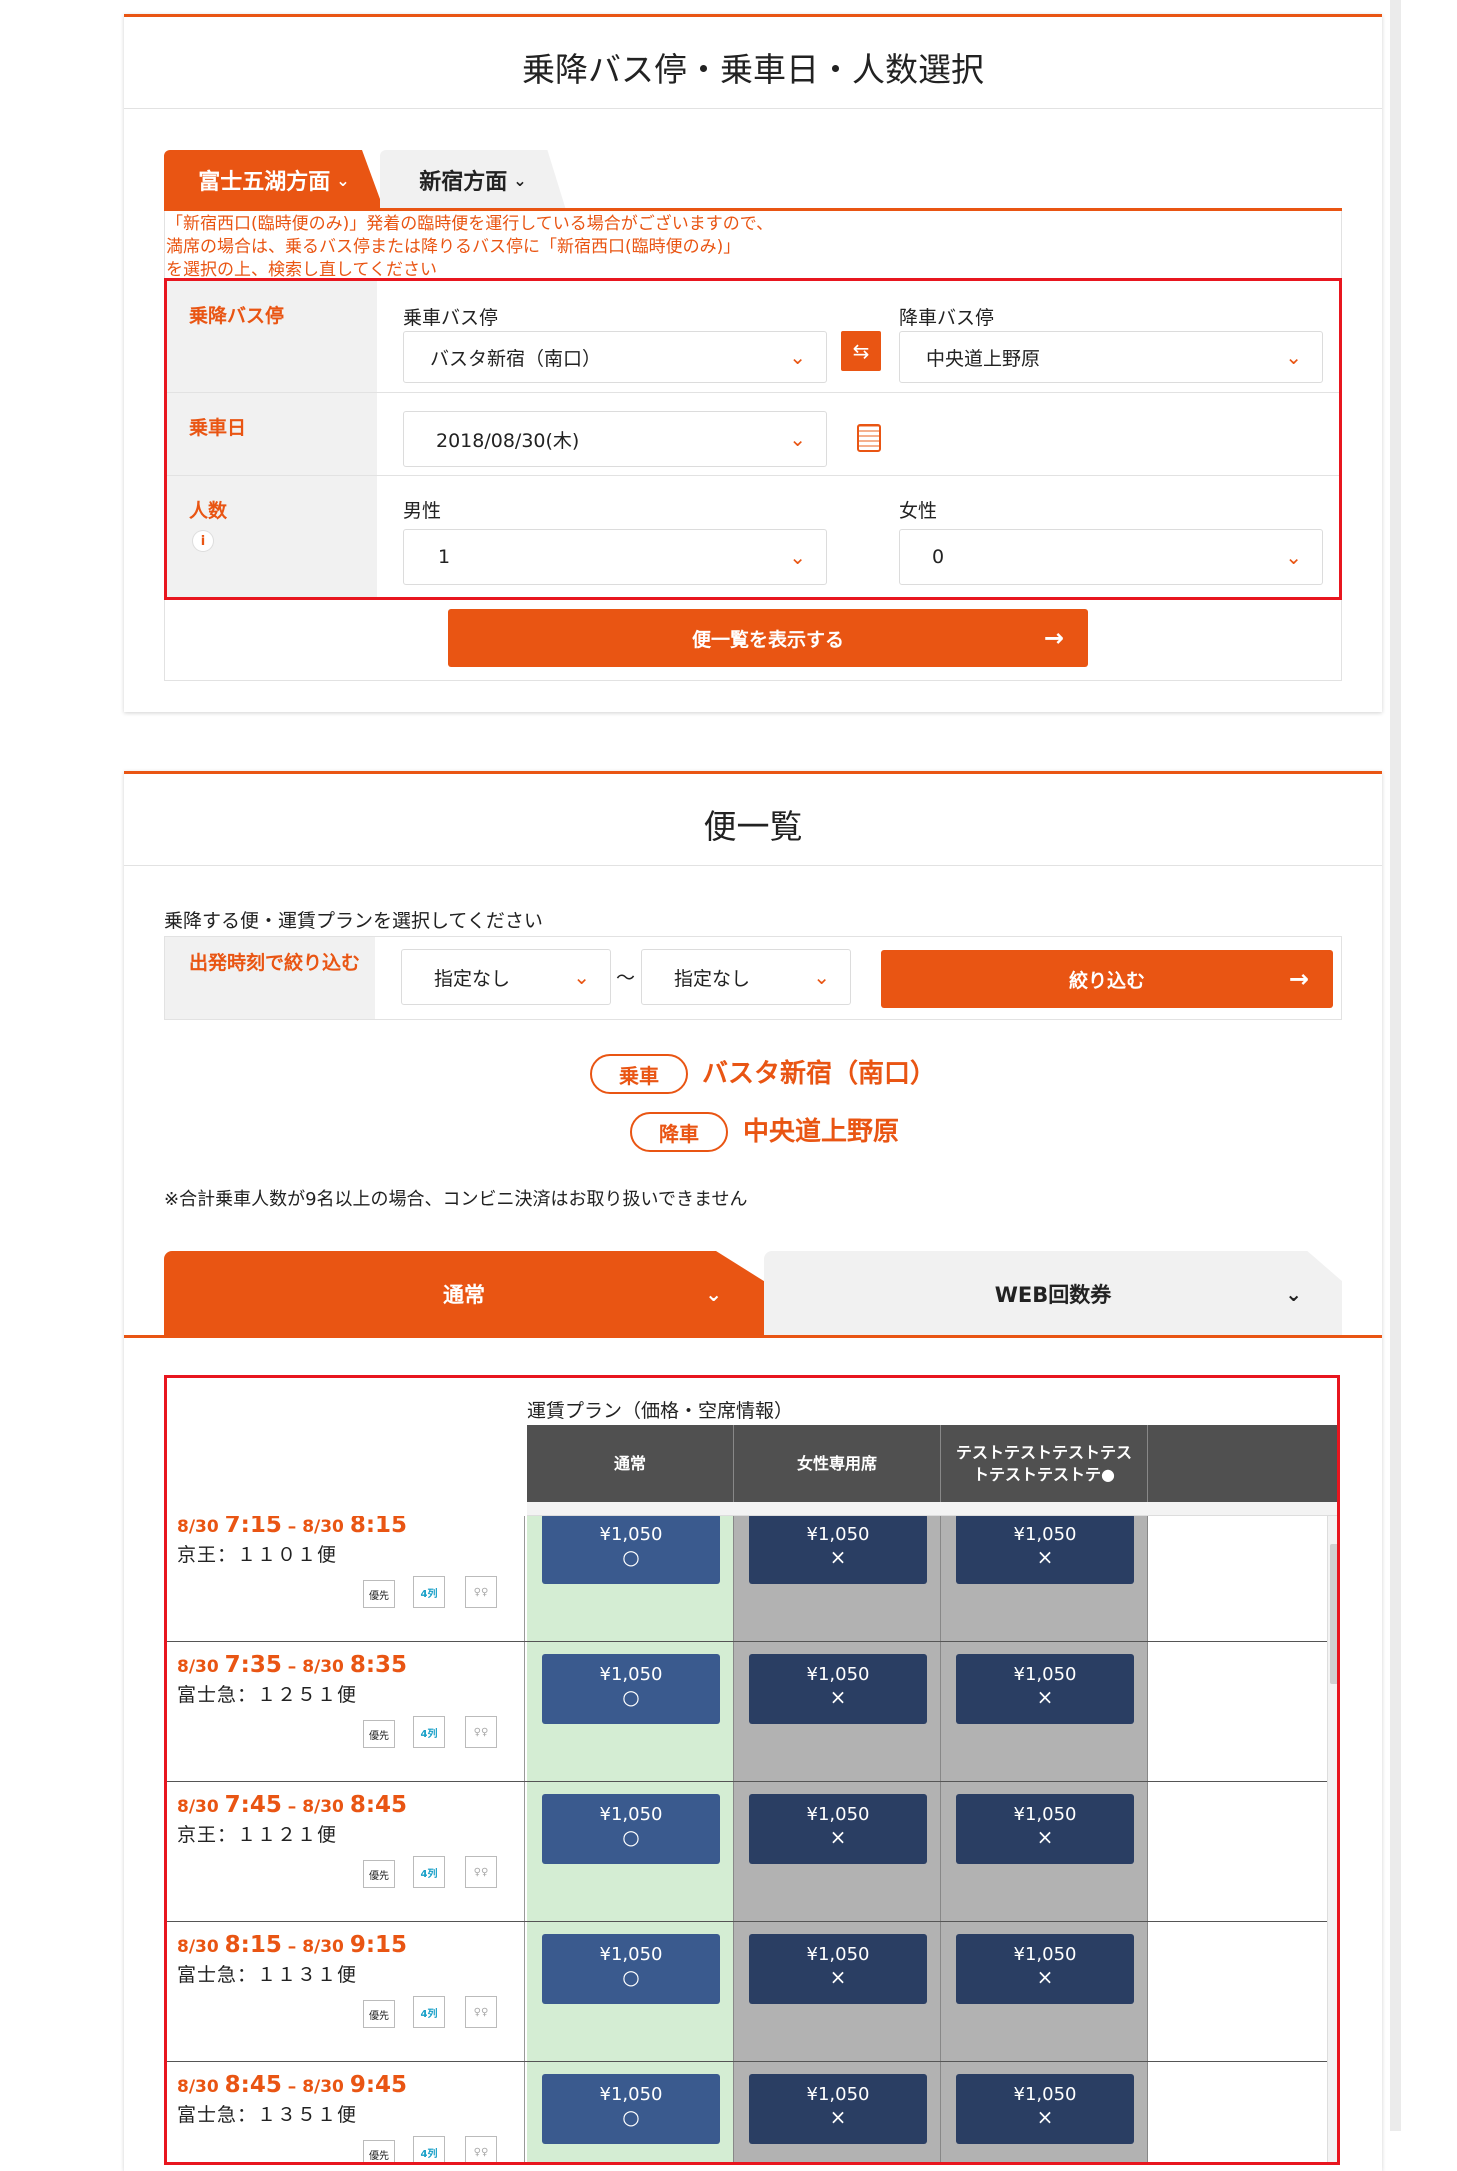 This screenshot has width=1457, height=2171. What do you see at coordinates (353, 921) in the screenshot?
I see `instruction-text: 乗降する便・運賃プランを選択してください` at bounding box center [353, 921].